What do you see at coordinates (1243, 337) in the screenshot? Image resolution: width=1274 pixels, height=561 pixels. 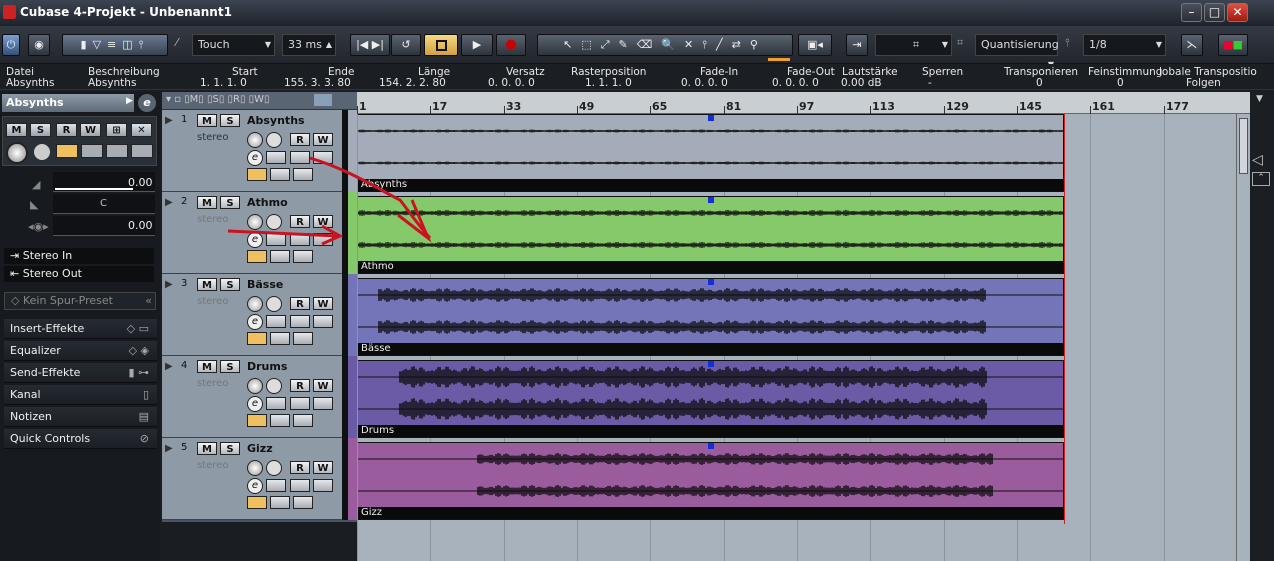 I see `vertical-scrollbar` at bounding box center [1243, 337].